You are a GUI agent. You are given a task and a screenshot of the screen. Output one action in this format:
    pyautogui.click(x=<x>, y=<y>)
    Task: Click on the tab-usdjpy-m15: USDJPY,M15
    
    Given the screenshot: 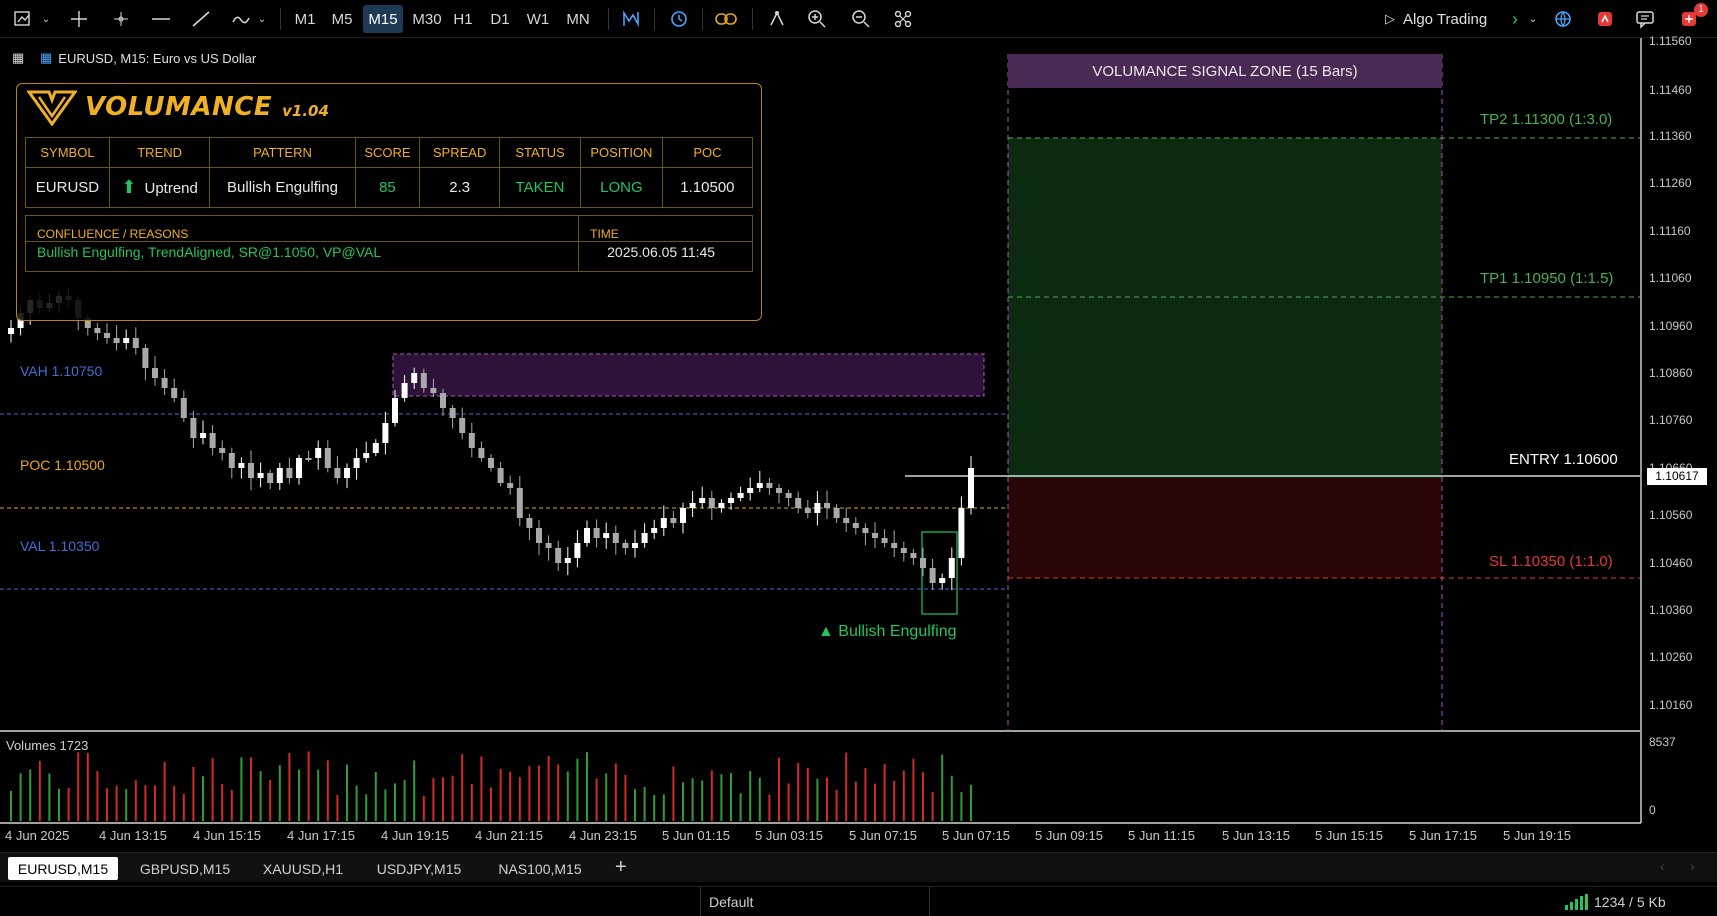 What is the action you would take?
    pyautogui.click(x=419, y=868)
    